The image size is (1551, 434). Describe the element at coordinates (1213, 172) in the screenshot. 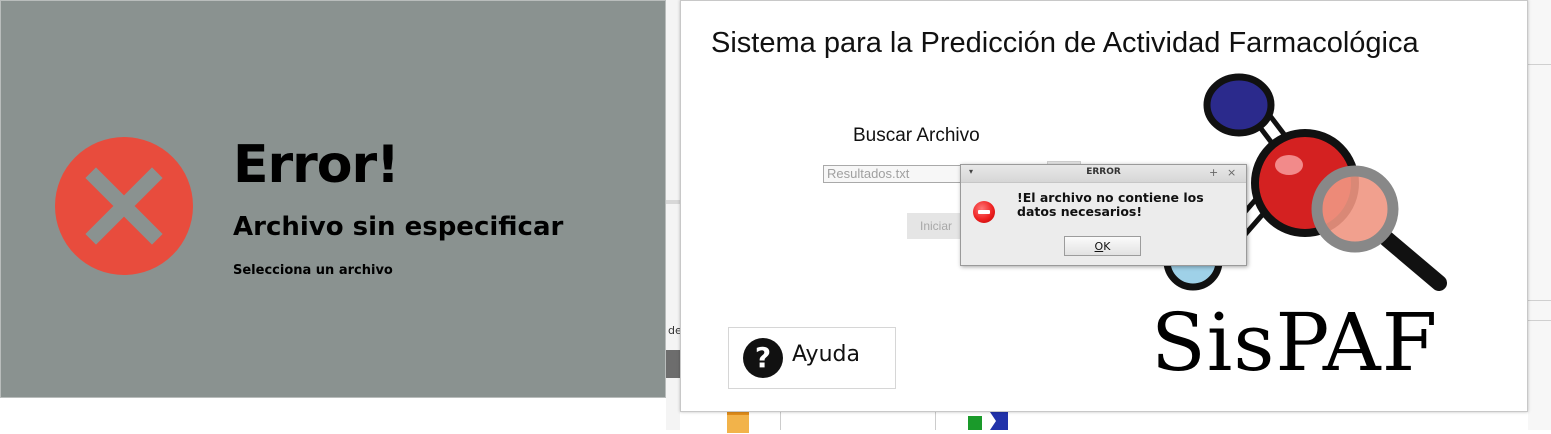

I see `maximize-icon: +` at that location.